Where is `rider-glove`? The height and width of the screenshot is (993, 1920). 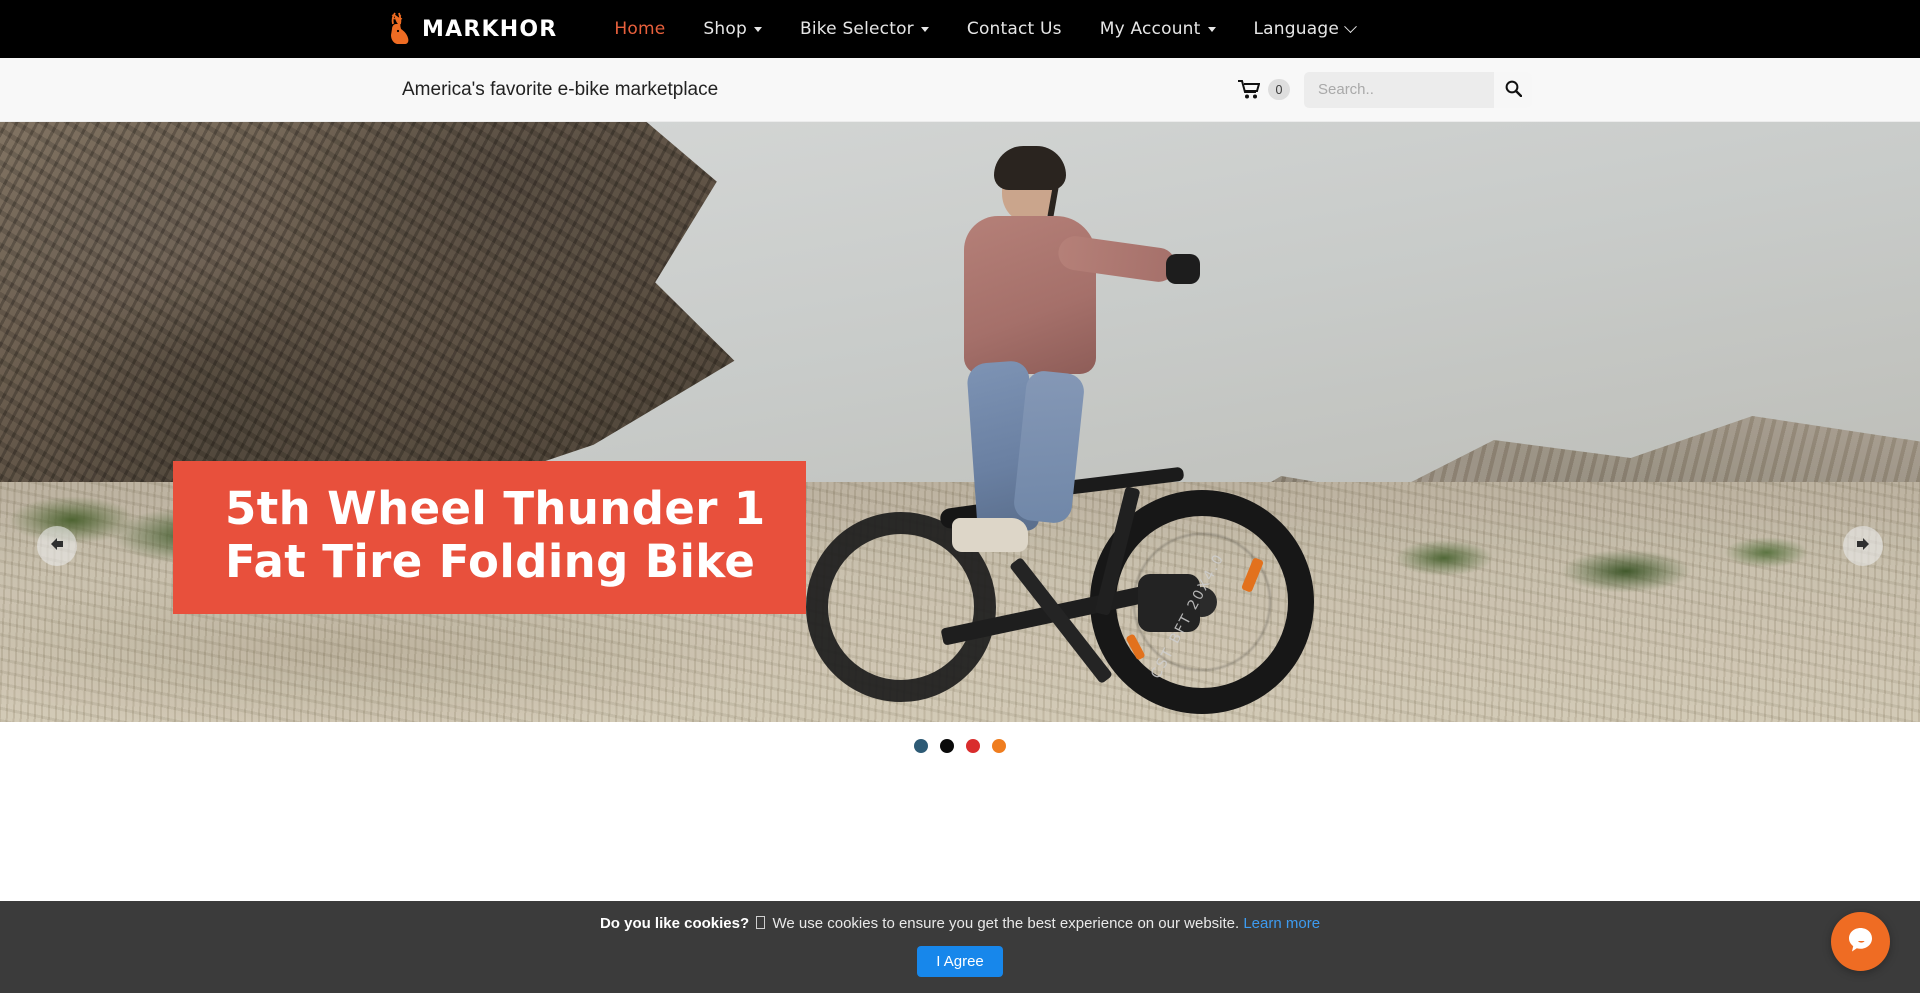
rider-glove is located at coordinates (1183, 269).